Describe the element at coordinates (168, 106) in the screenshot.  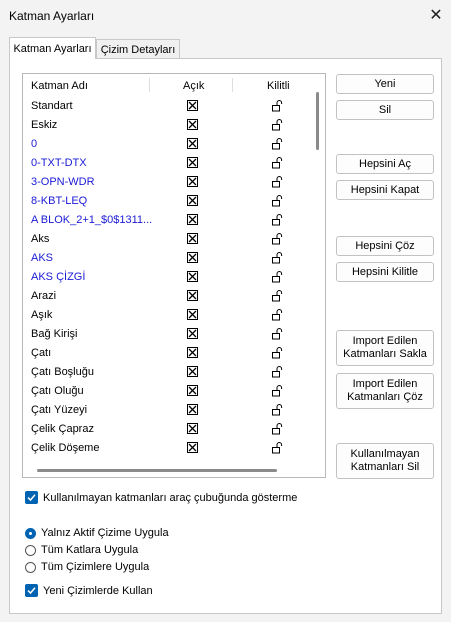
I see `table-row: Standart` at that location.